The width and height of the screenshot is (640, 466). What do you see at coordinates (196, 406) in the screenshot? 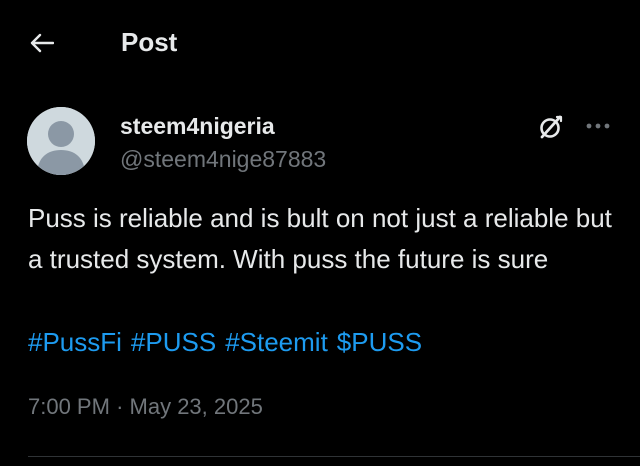
I see `post-date: May 23, 2025` at bounding box center [196, 406].